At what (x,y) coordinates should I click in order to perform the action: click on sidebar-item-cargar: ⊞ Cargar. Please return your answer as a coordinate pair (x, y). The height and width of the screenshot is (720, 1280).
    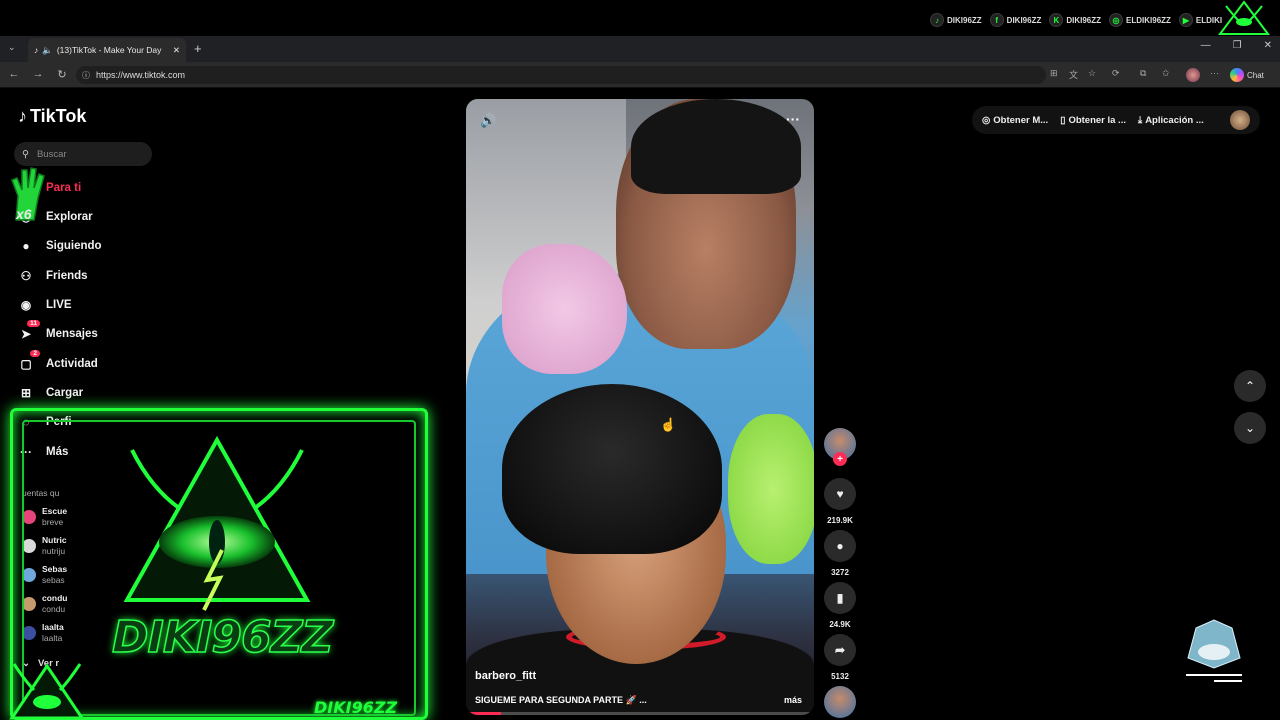
    Looking at the image, I should click on (49, 393).